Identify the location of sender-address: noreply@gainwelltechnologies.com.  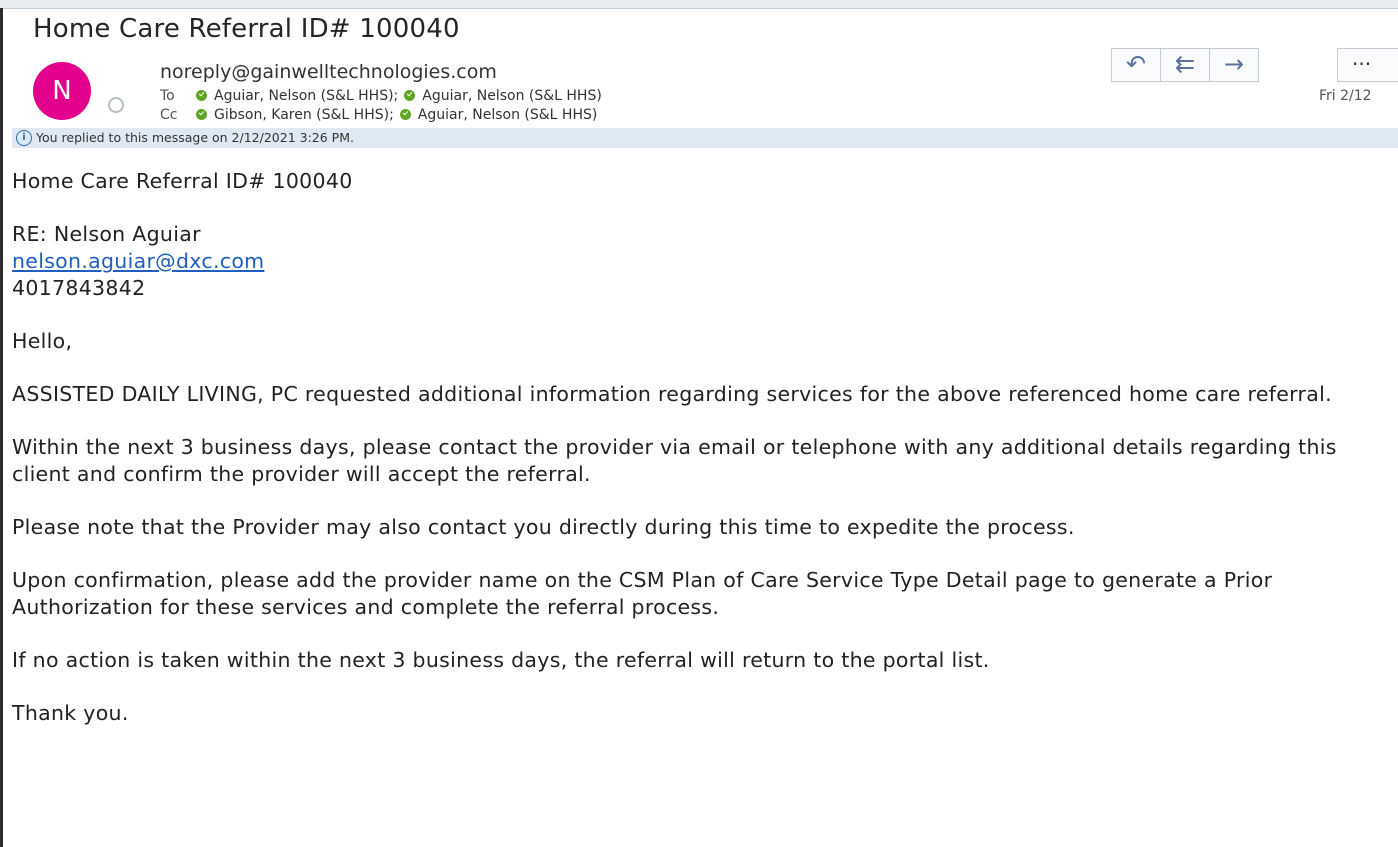
(328, 72).